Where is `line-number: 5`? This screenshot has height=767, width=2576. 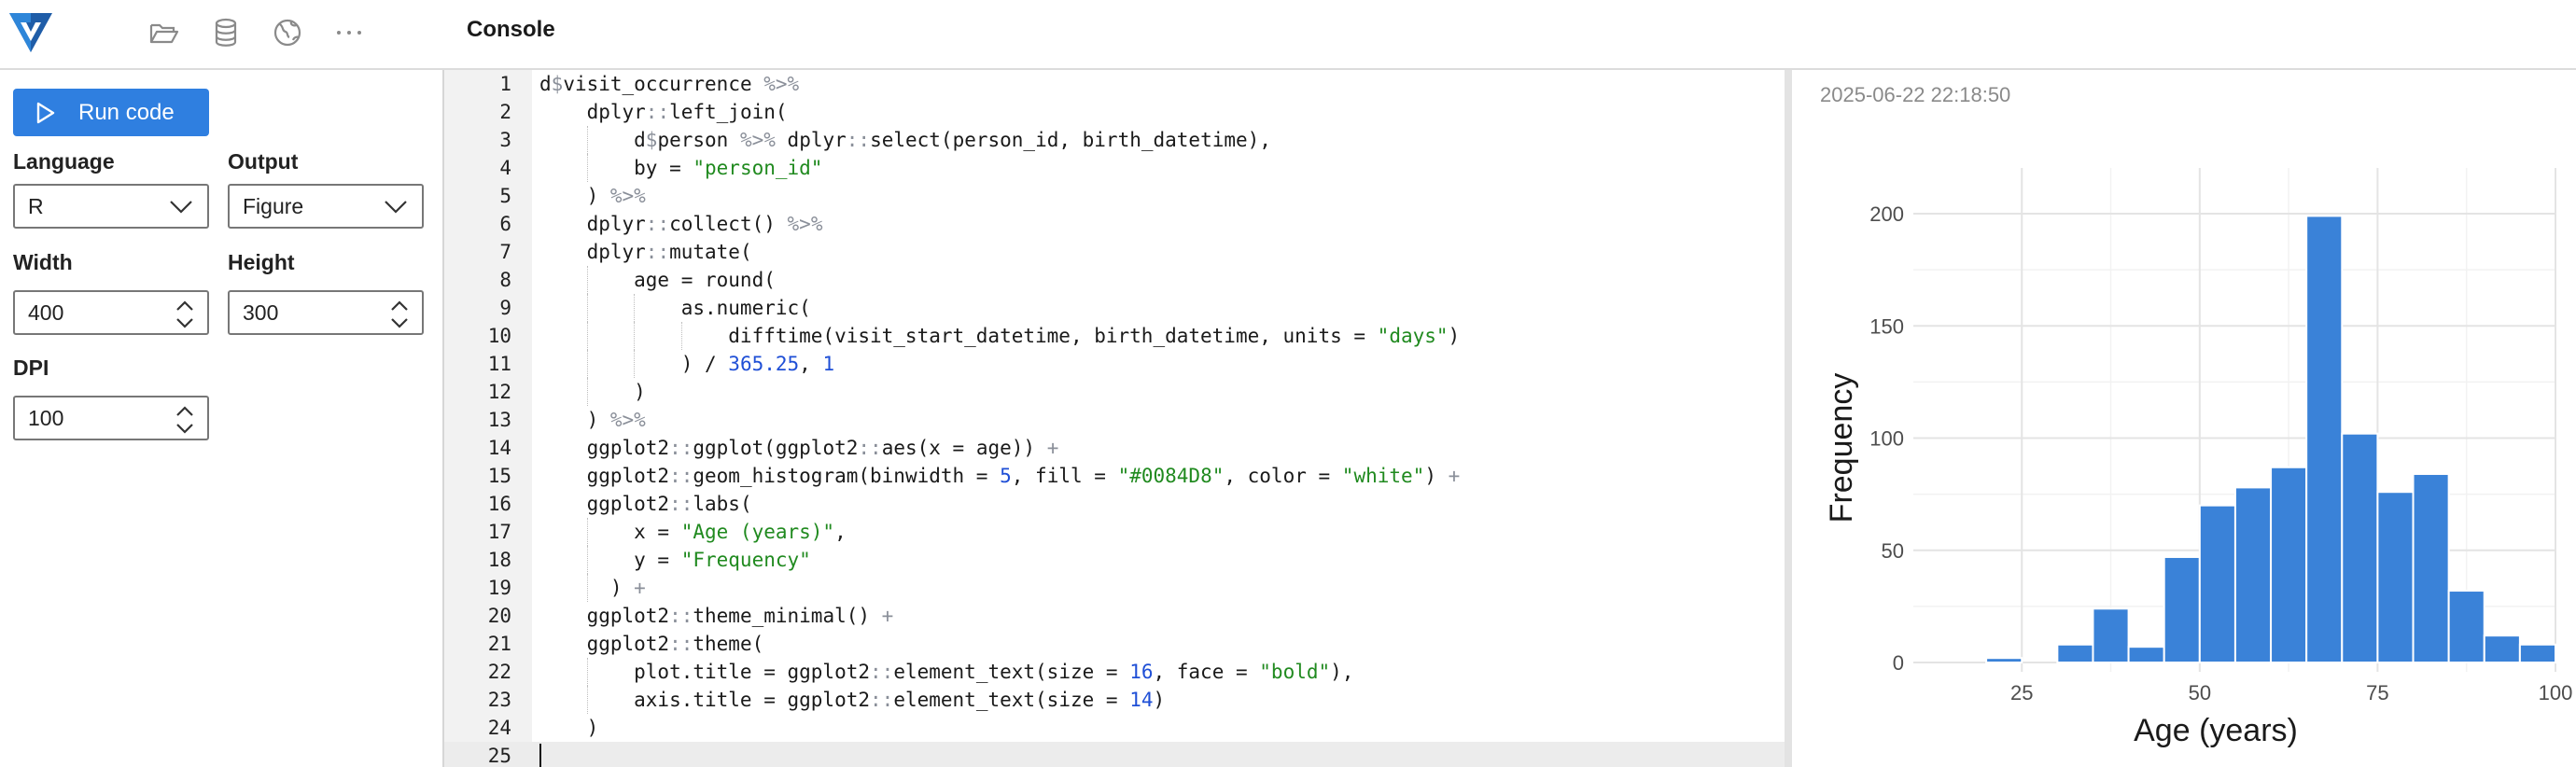 line-number: 5 is located at coordinates (505, 196).